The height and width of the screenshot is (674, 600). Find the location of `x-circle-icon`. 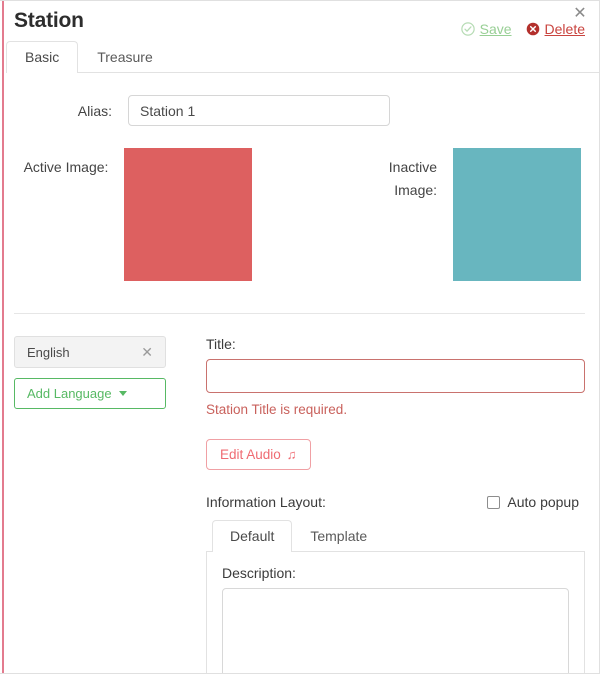

x-circle-icon is located at coordinates (533, 29).